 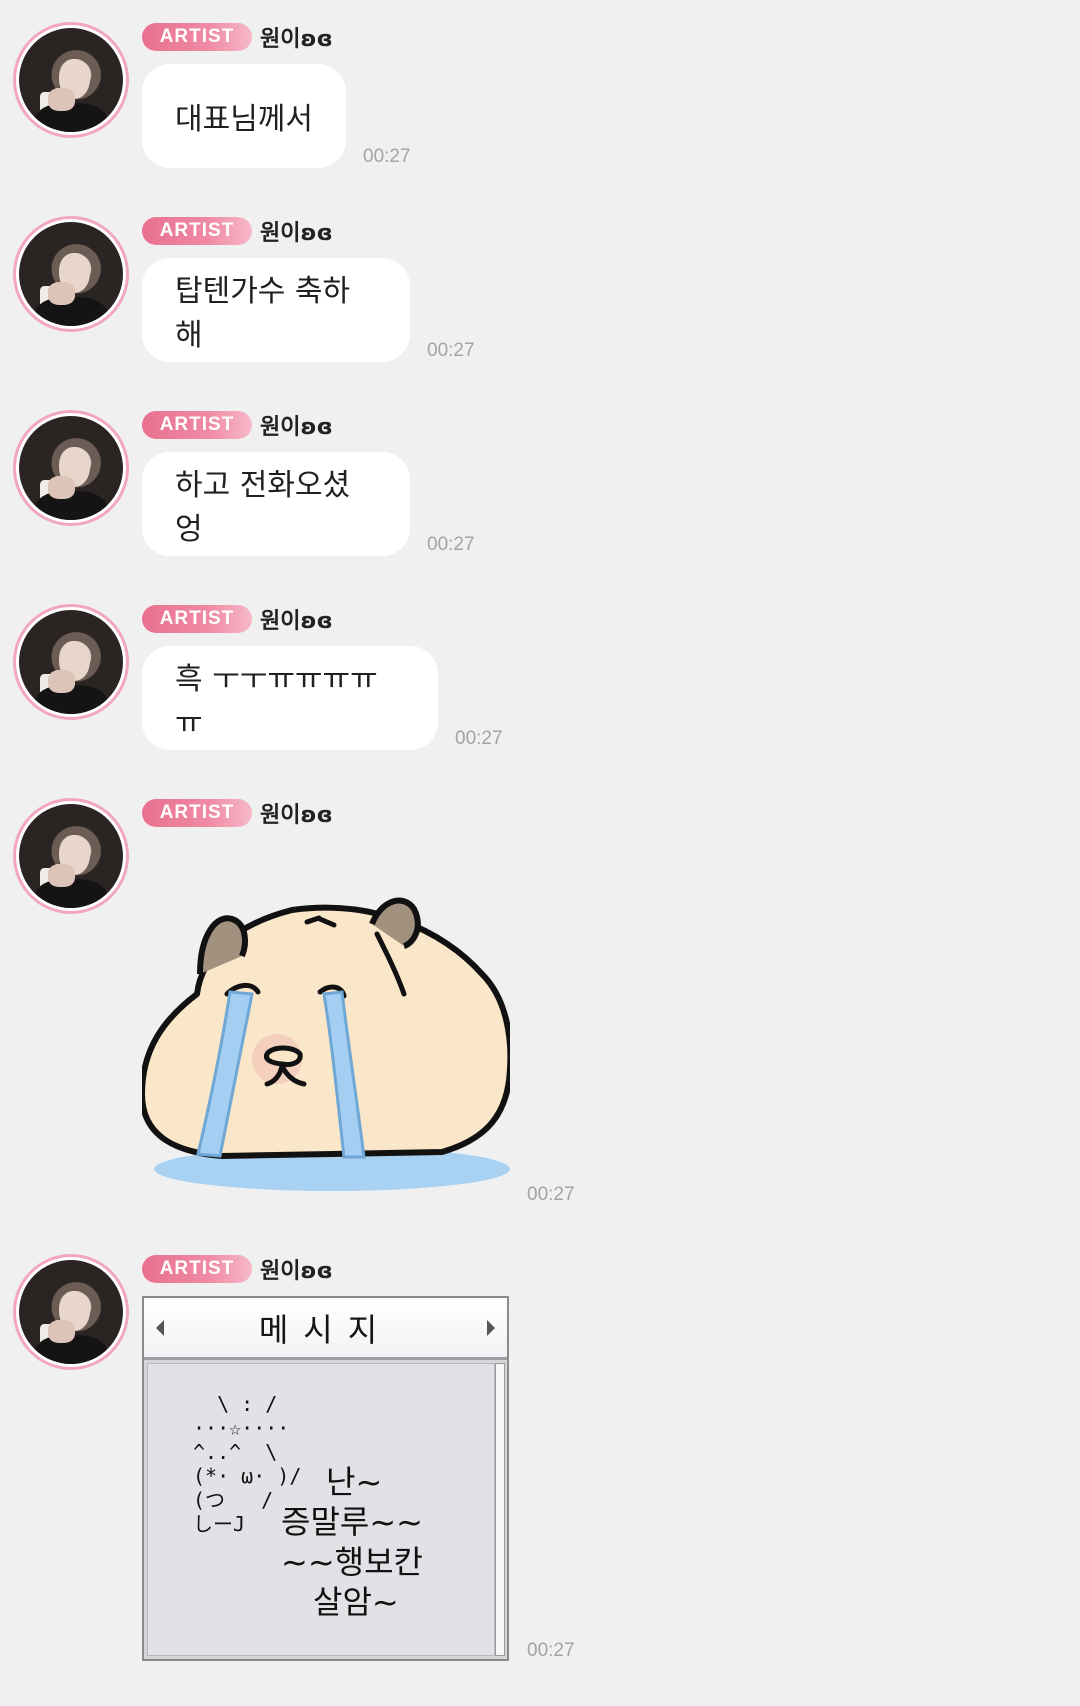 I want to click on triangle-right-icon, so click(x=490, y=1327).